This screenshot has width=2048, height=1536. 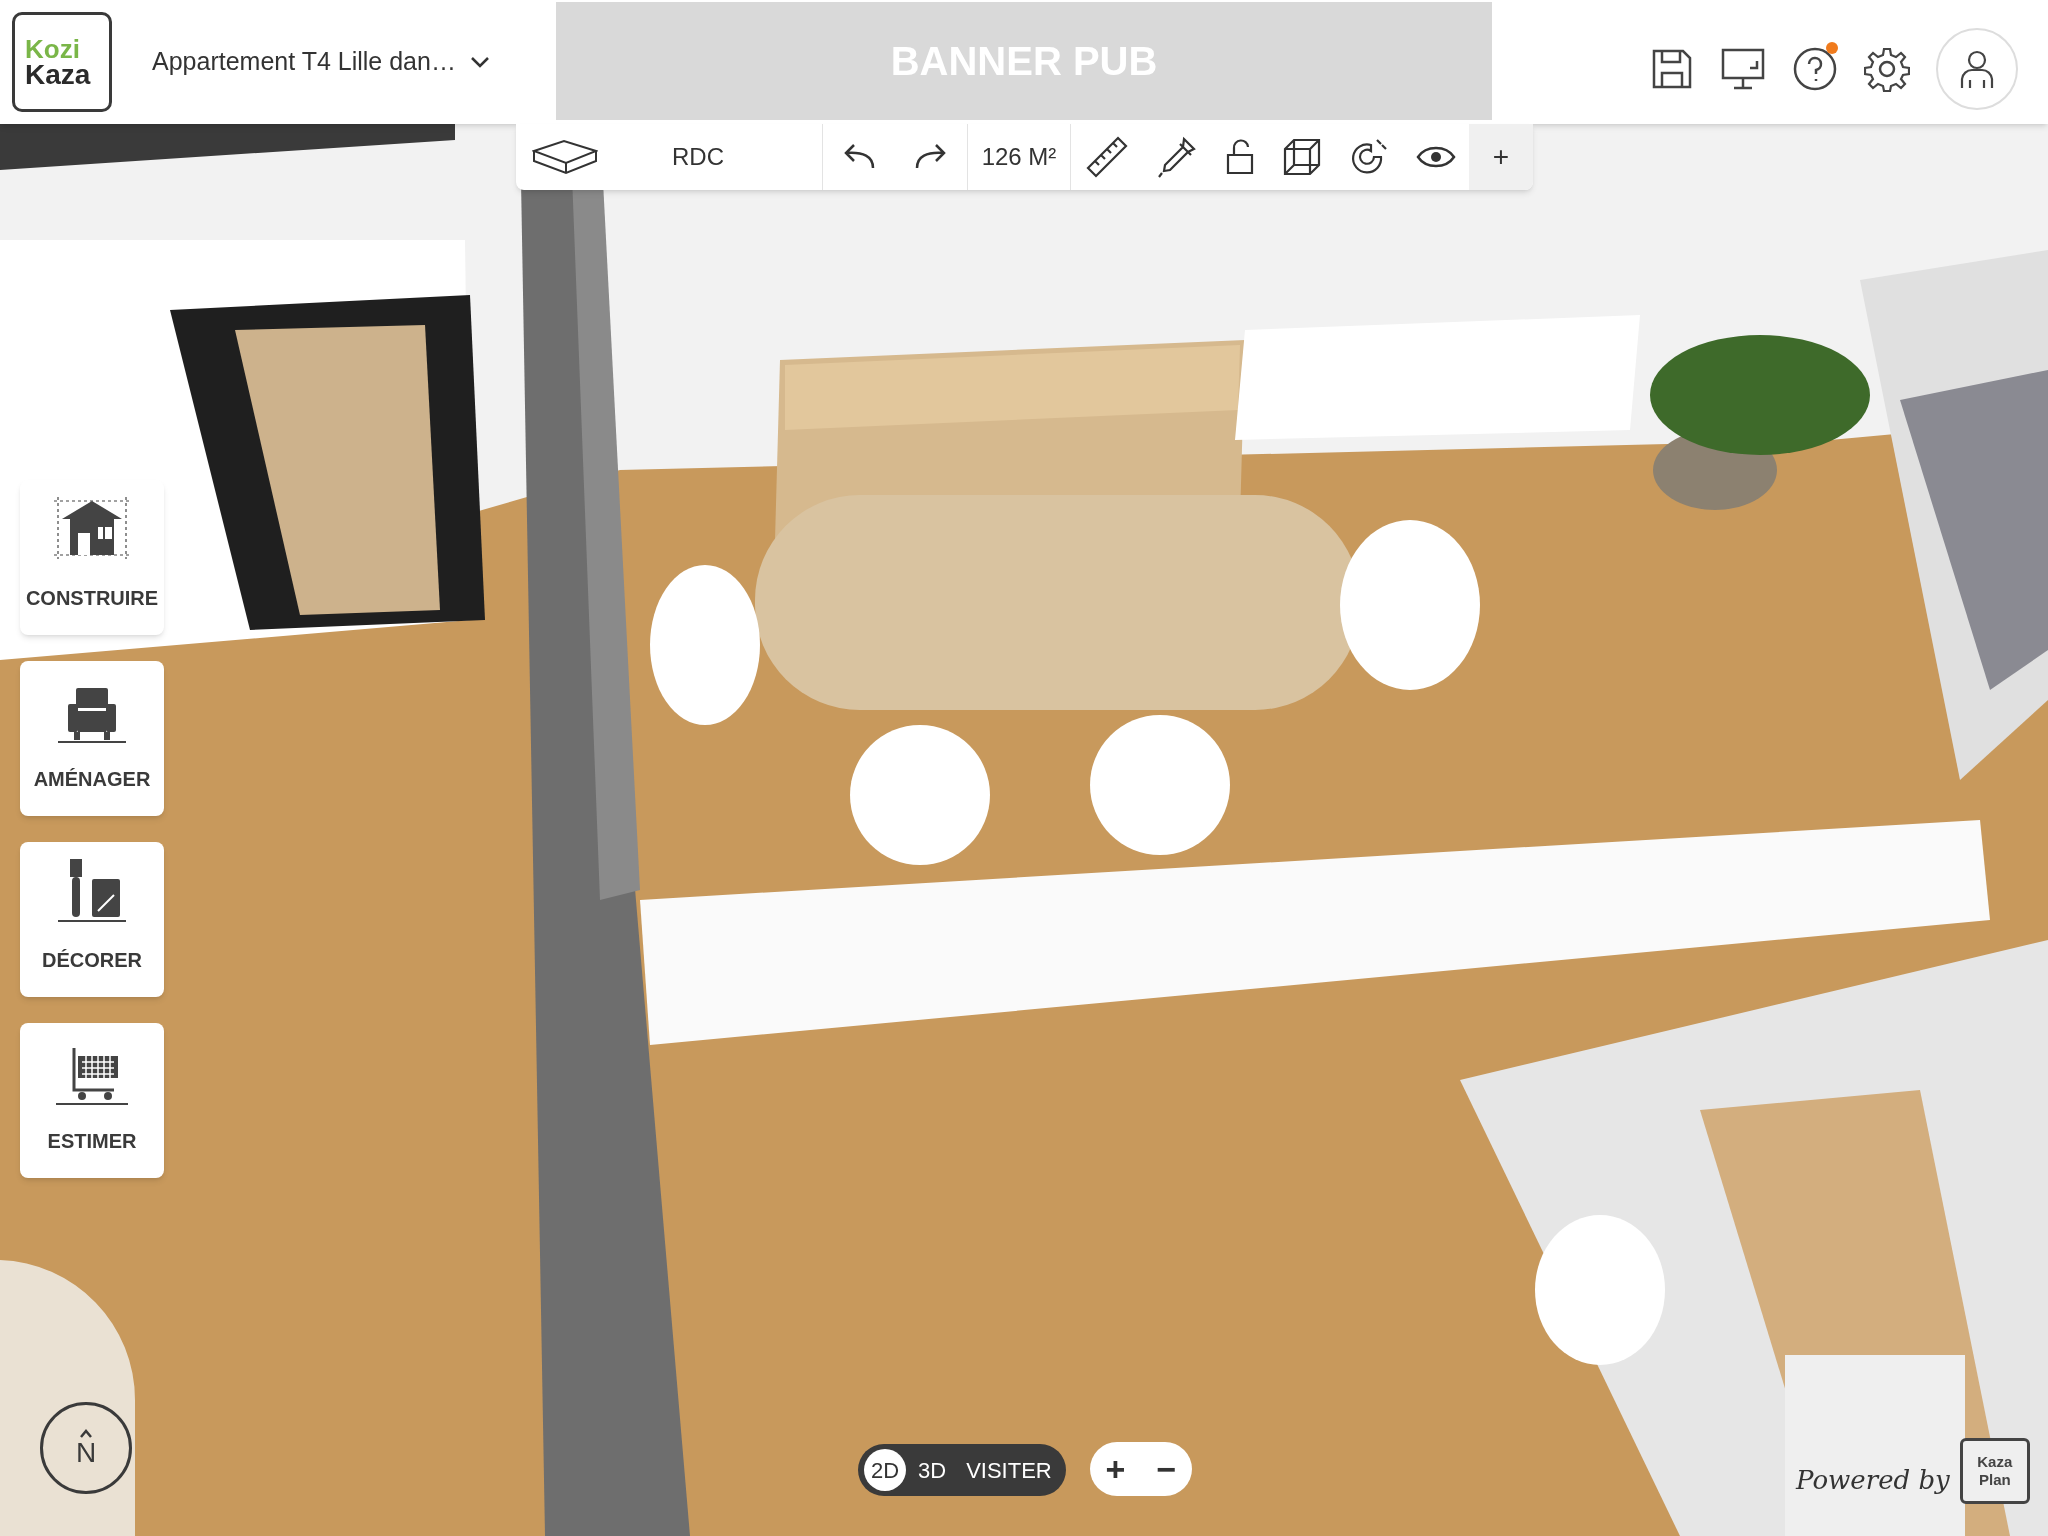 I want to click on view-mode-tab: 2D, so click(x=885, y=1470).